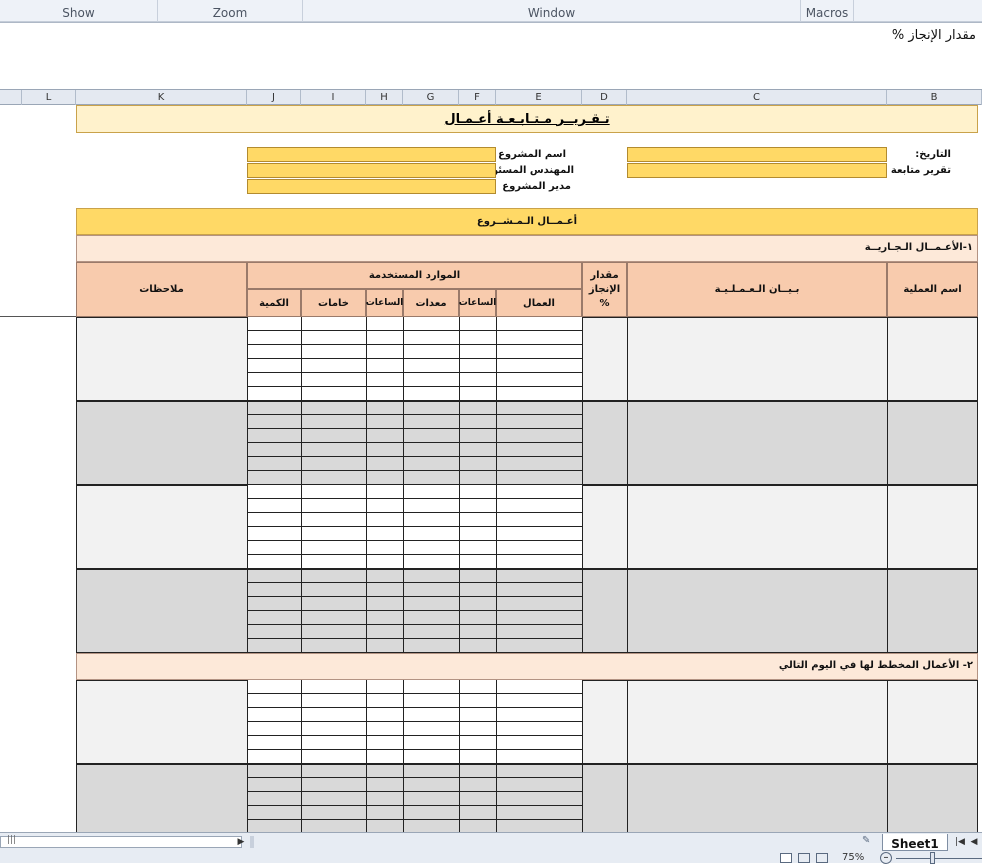 This screenshot has height=864, width=982. I want to click on header-hours-1: الساعات, so click(477, 303).